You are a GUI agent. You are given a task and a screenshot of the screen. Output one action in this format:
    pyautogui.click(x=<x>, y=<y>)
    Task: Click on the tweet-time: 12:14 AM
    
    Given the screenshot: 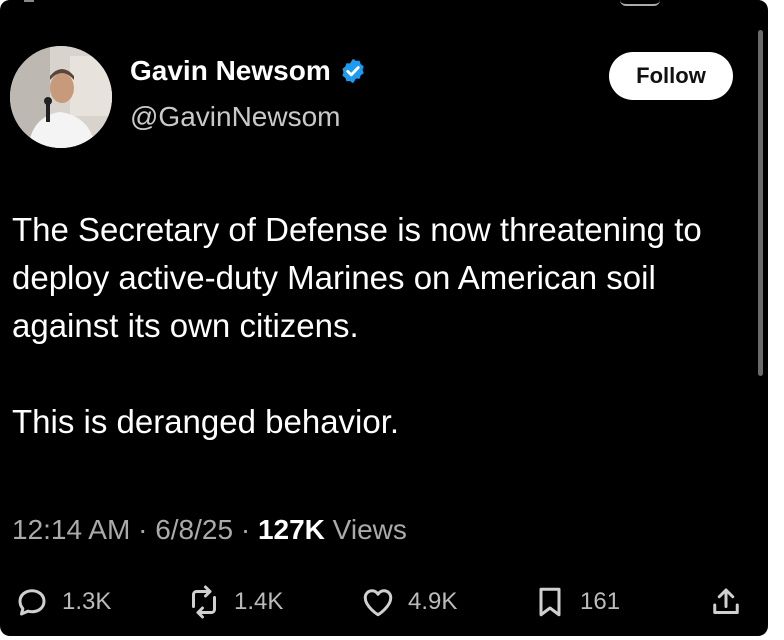 What is the action you would take?
    pyautogui.click(x=71, y=529)
    